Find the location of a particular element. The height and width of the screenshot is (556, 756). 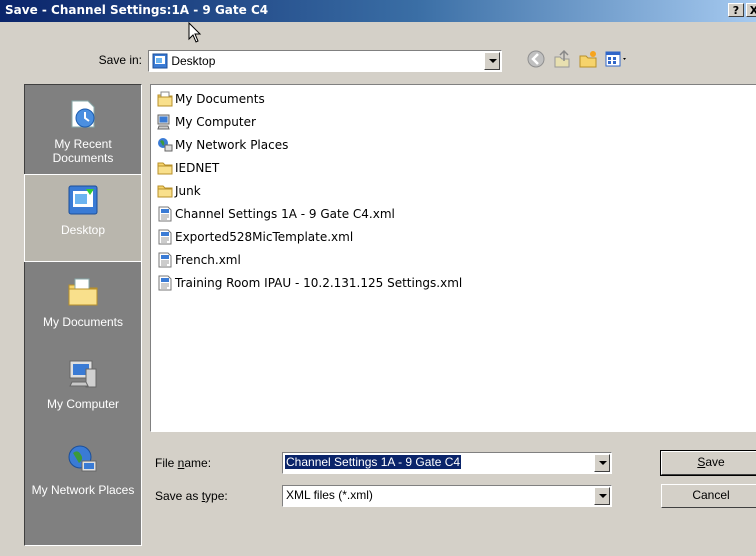

recent-documents-icon is located at coordinates (83, 114).